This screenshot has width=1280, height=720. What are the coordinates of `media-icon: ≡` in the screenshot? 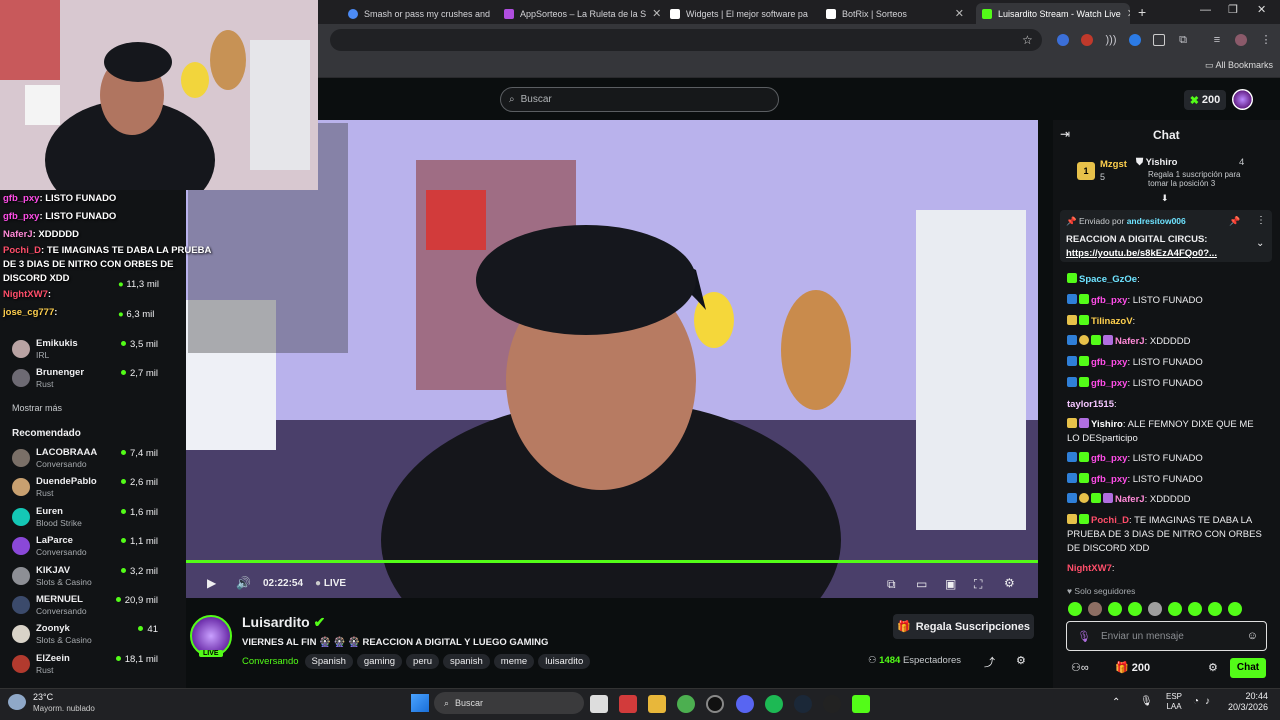 It's located at (1217, 40).